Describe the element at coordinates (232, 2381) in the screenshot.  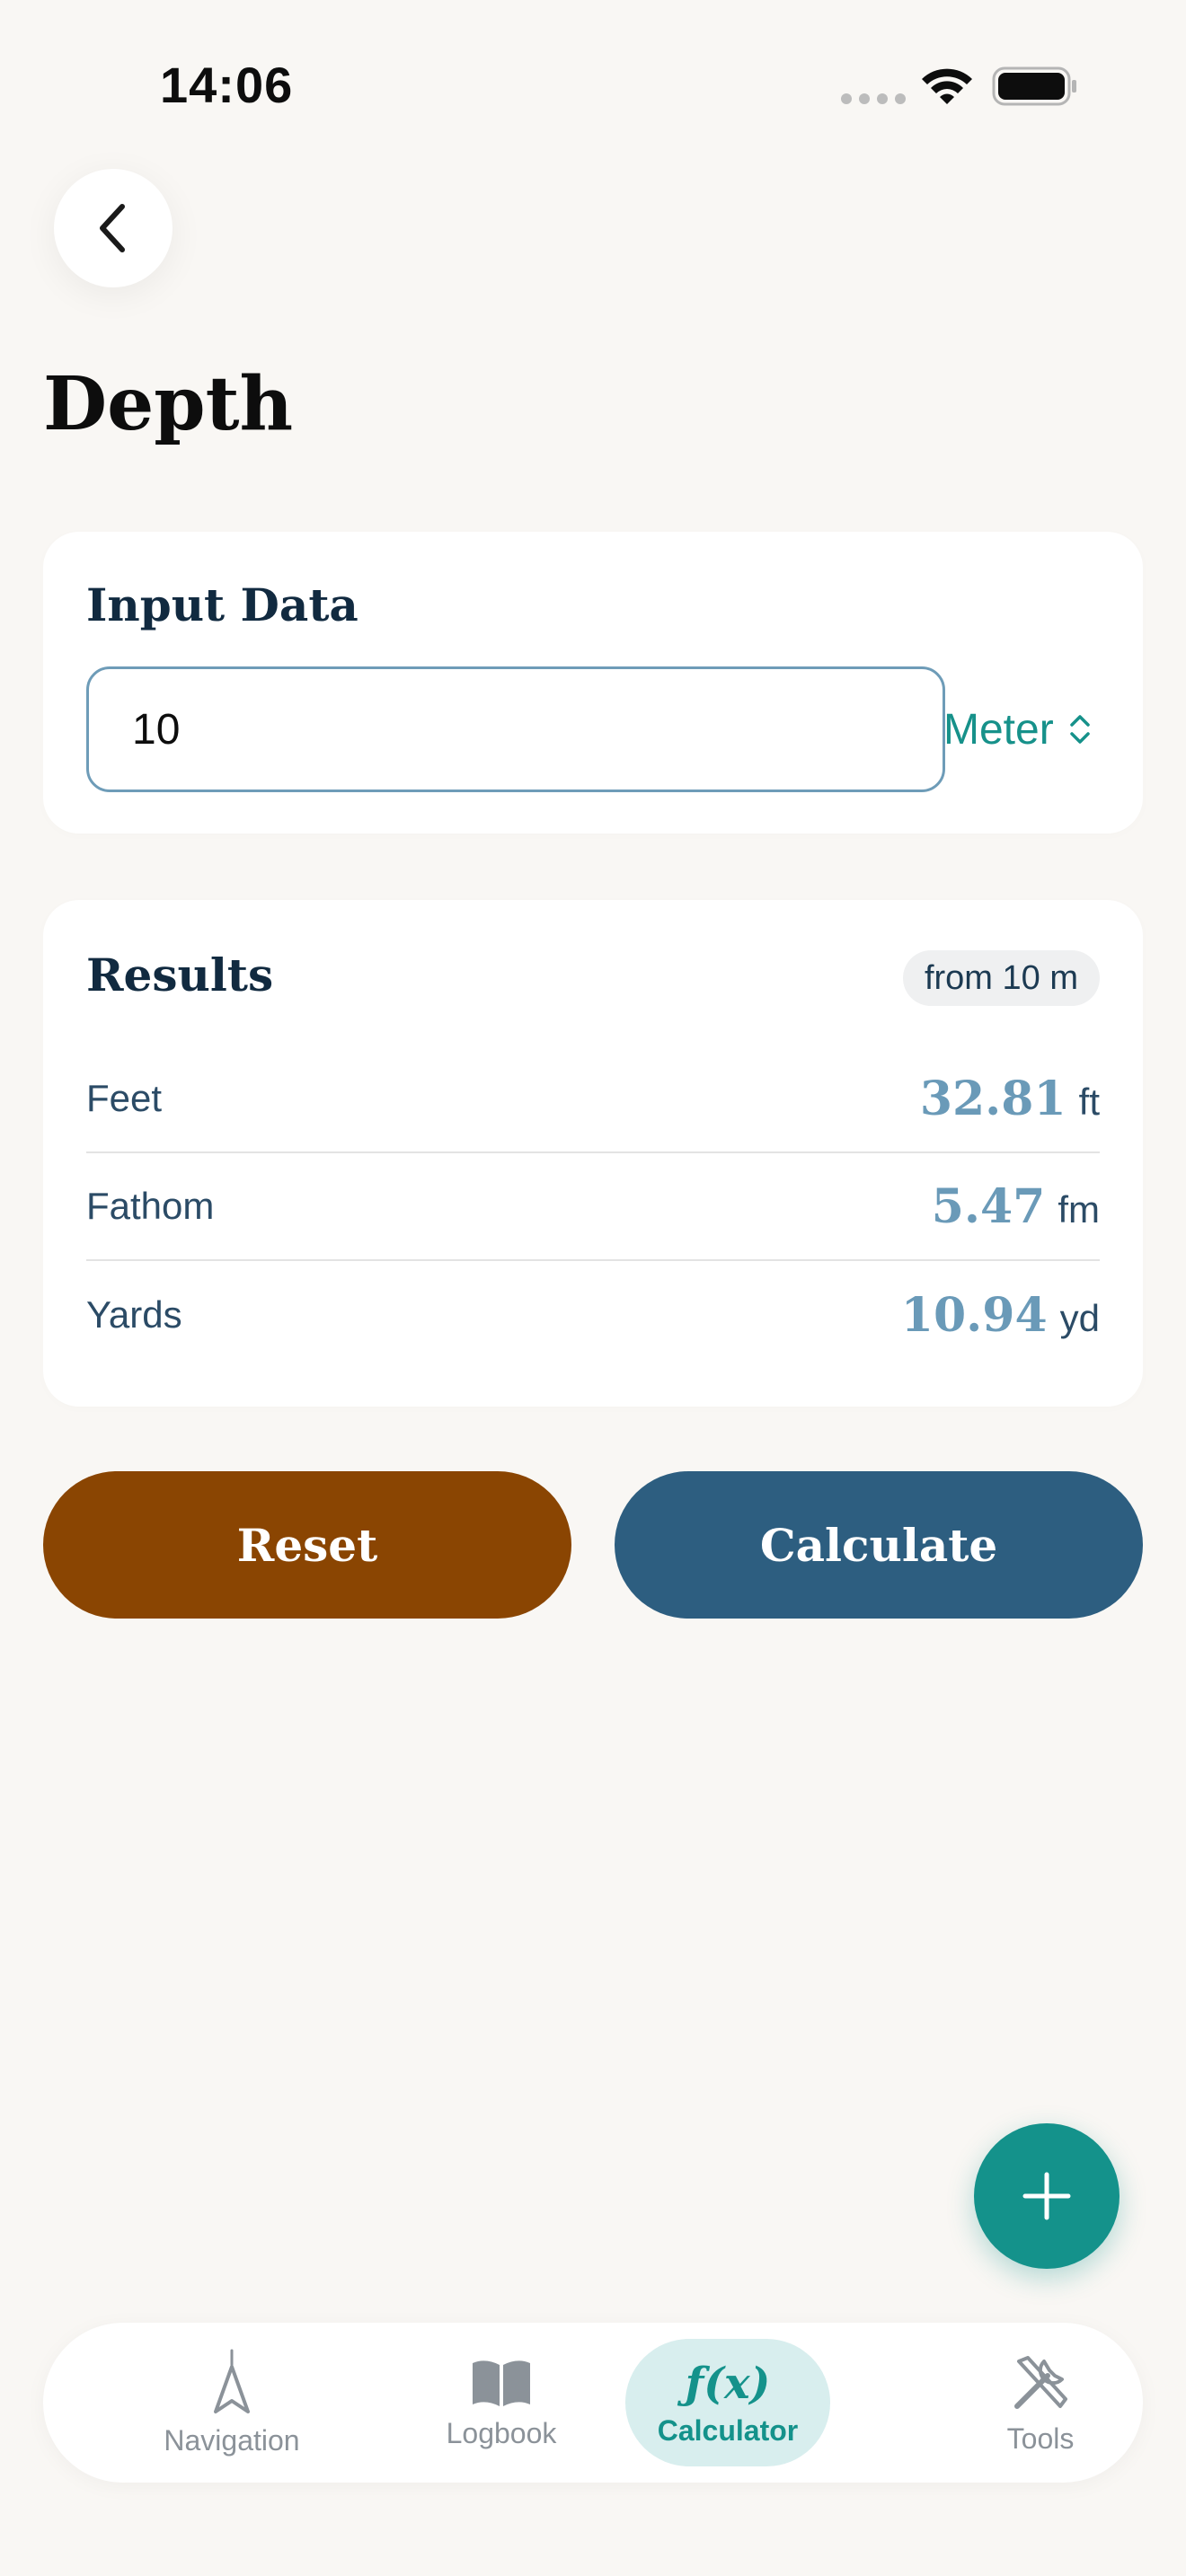
I see `compass-needle-icon` at that location.